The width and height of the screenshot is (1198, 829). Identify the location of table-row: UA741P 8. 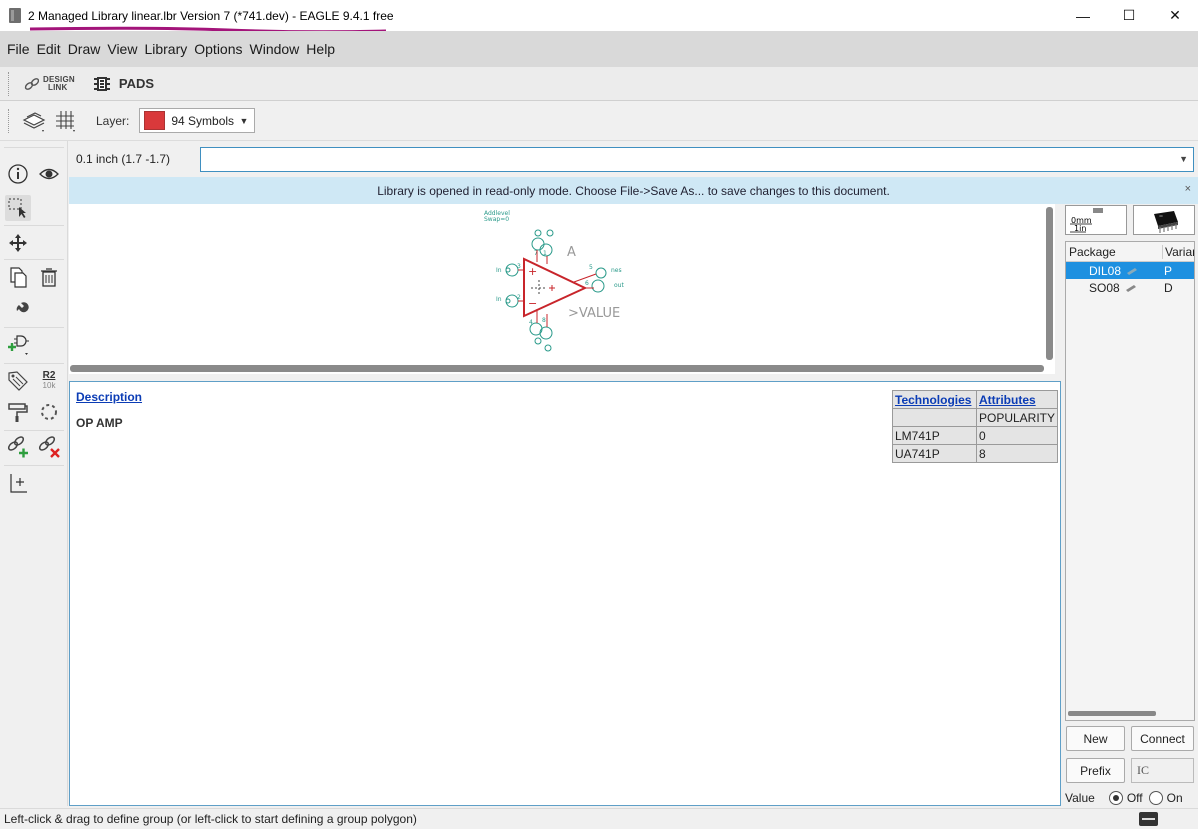
(975, 453).